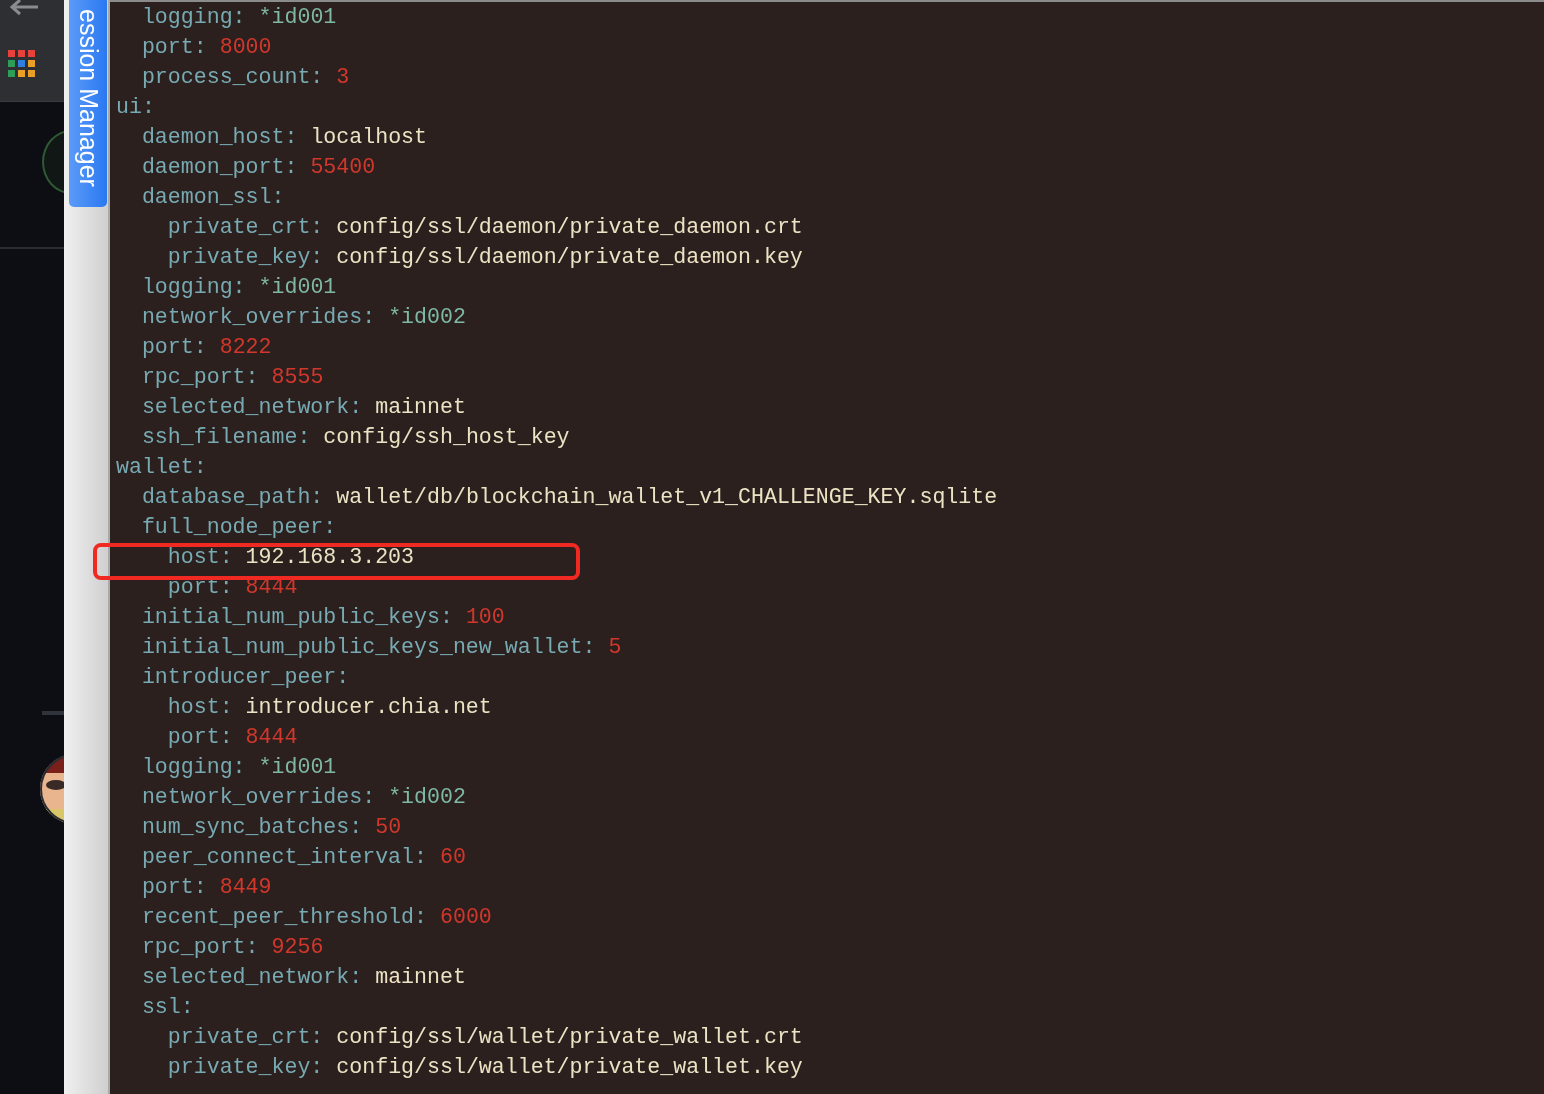 The image size is (1544, 1094). Describe the element at coordinates (239, 527) in the screenshot. I see `yaml-key: full_node_peer:` at that location.